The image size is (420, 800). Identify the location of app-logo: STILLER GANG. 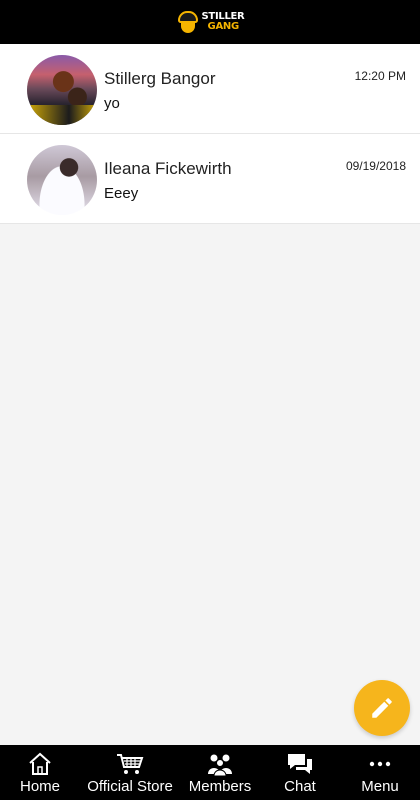
(210, 22).